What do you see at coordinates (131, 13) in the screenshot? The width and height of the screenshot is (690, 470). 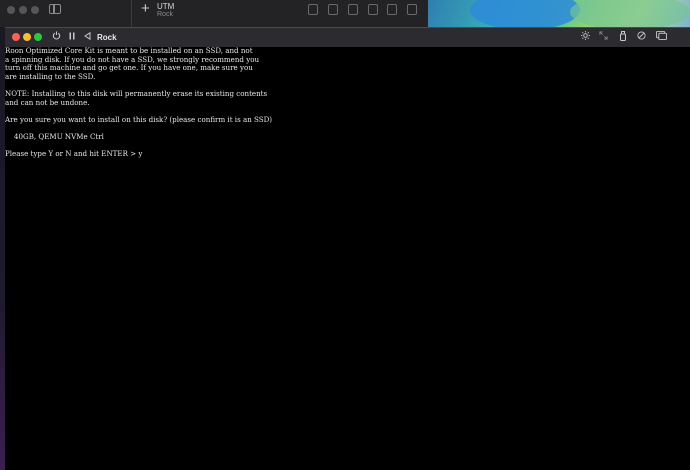 I see `bg-divider` at bounding box center [131, 13].